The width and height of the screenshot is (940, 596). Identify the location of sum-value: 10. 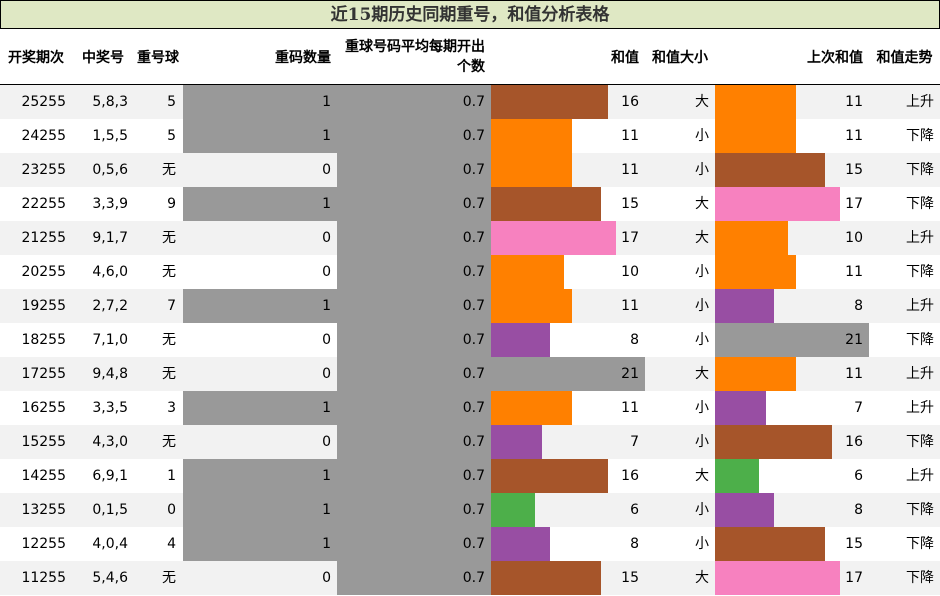
(630, 272).